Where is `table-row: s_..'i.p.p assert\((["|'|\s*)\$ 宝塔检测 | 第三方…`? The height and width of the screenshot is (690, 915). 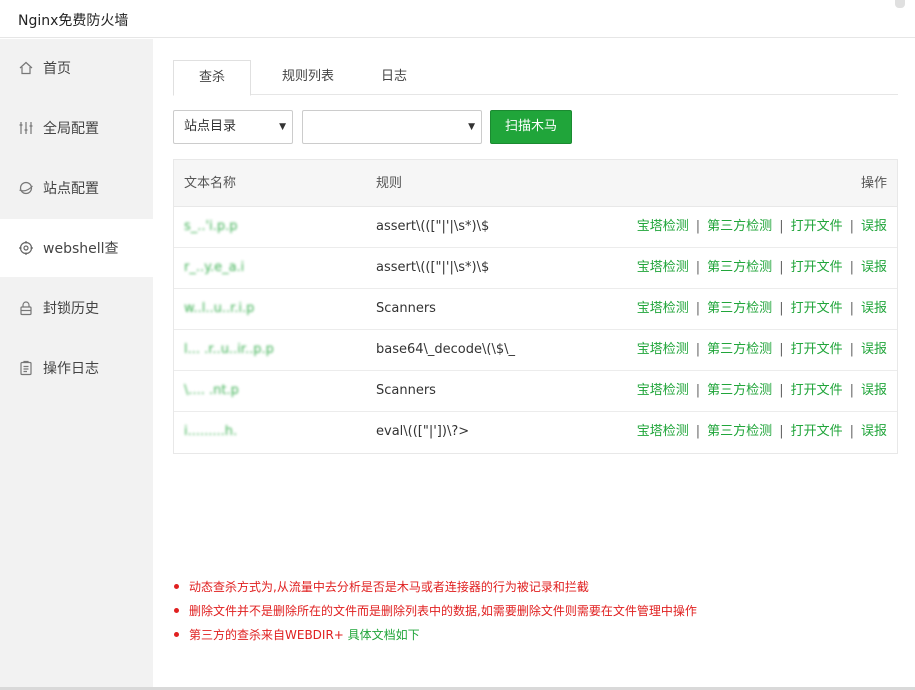
table-row: s_..'i.p.p assert\((["|'|\s*)\$ 宝塔检测 | 第三方… is located at coordinates (535, 227).